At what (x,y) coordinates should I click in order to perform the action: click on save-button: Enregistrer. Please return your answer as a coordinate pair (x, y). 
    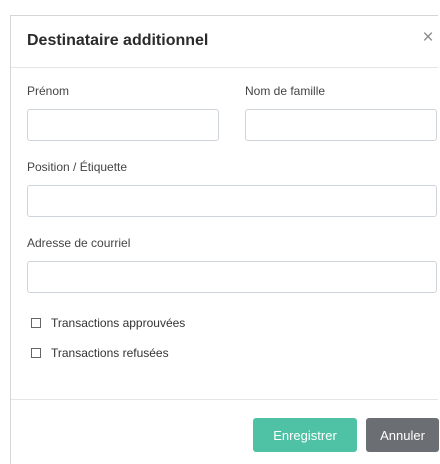
    Looking at the image, I should click on (305, 435).